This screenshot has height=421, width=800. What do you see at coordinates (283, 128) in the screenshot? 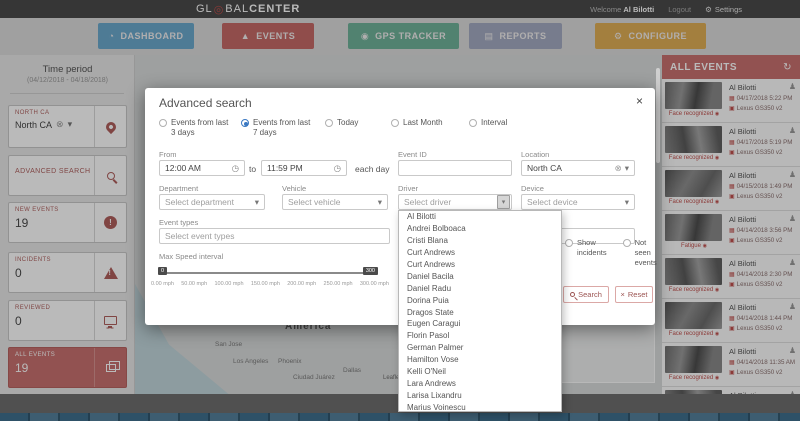
I see `period-radio-option: Events from last 7 days` at bounding box center [283, 128].